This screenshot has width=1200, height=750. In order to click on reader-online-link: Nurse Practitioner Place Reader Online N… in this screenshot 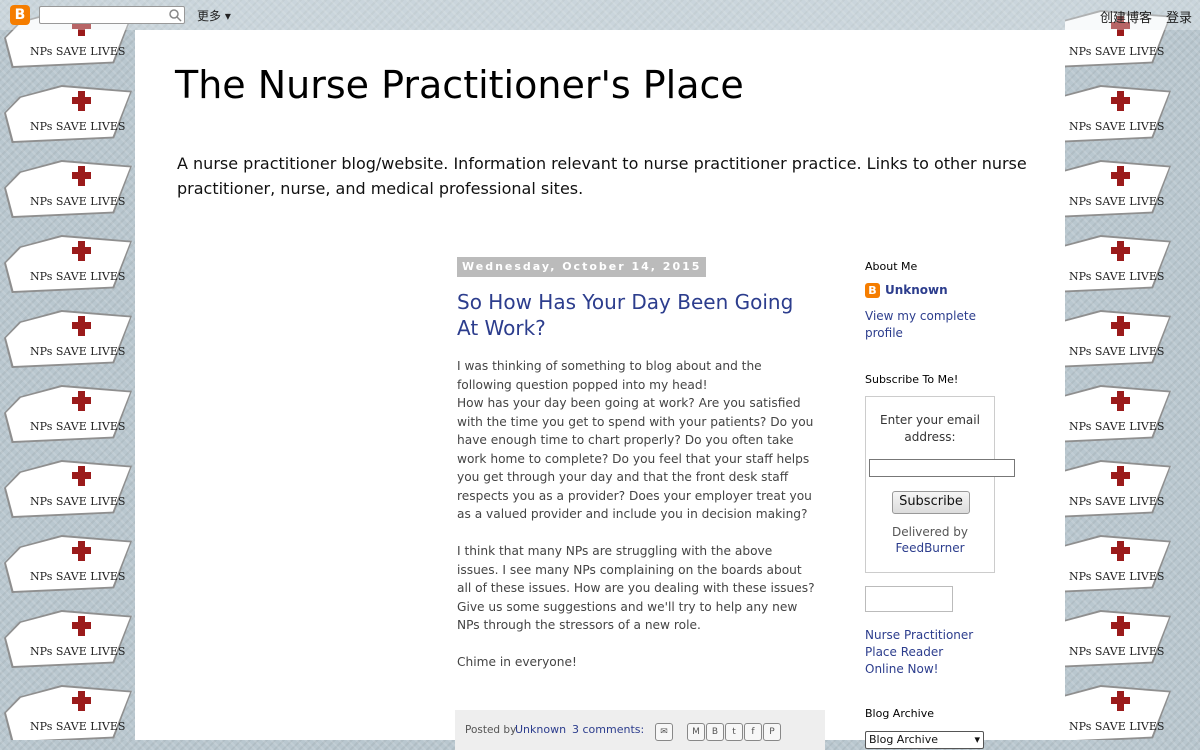, I will do `click(925, 652)`.